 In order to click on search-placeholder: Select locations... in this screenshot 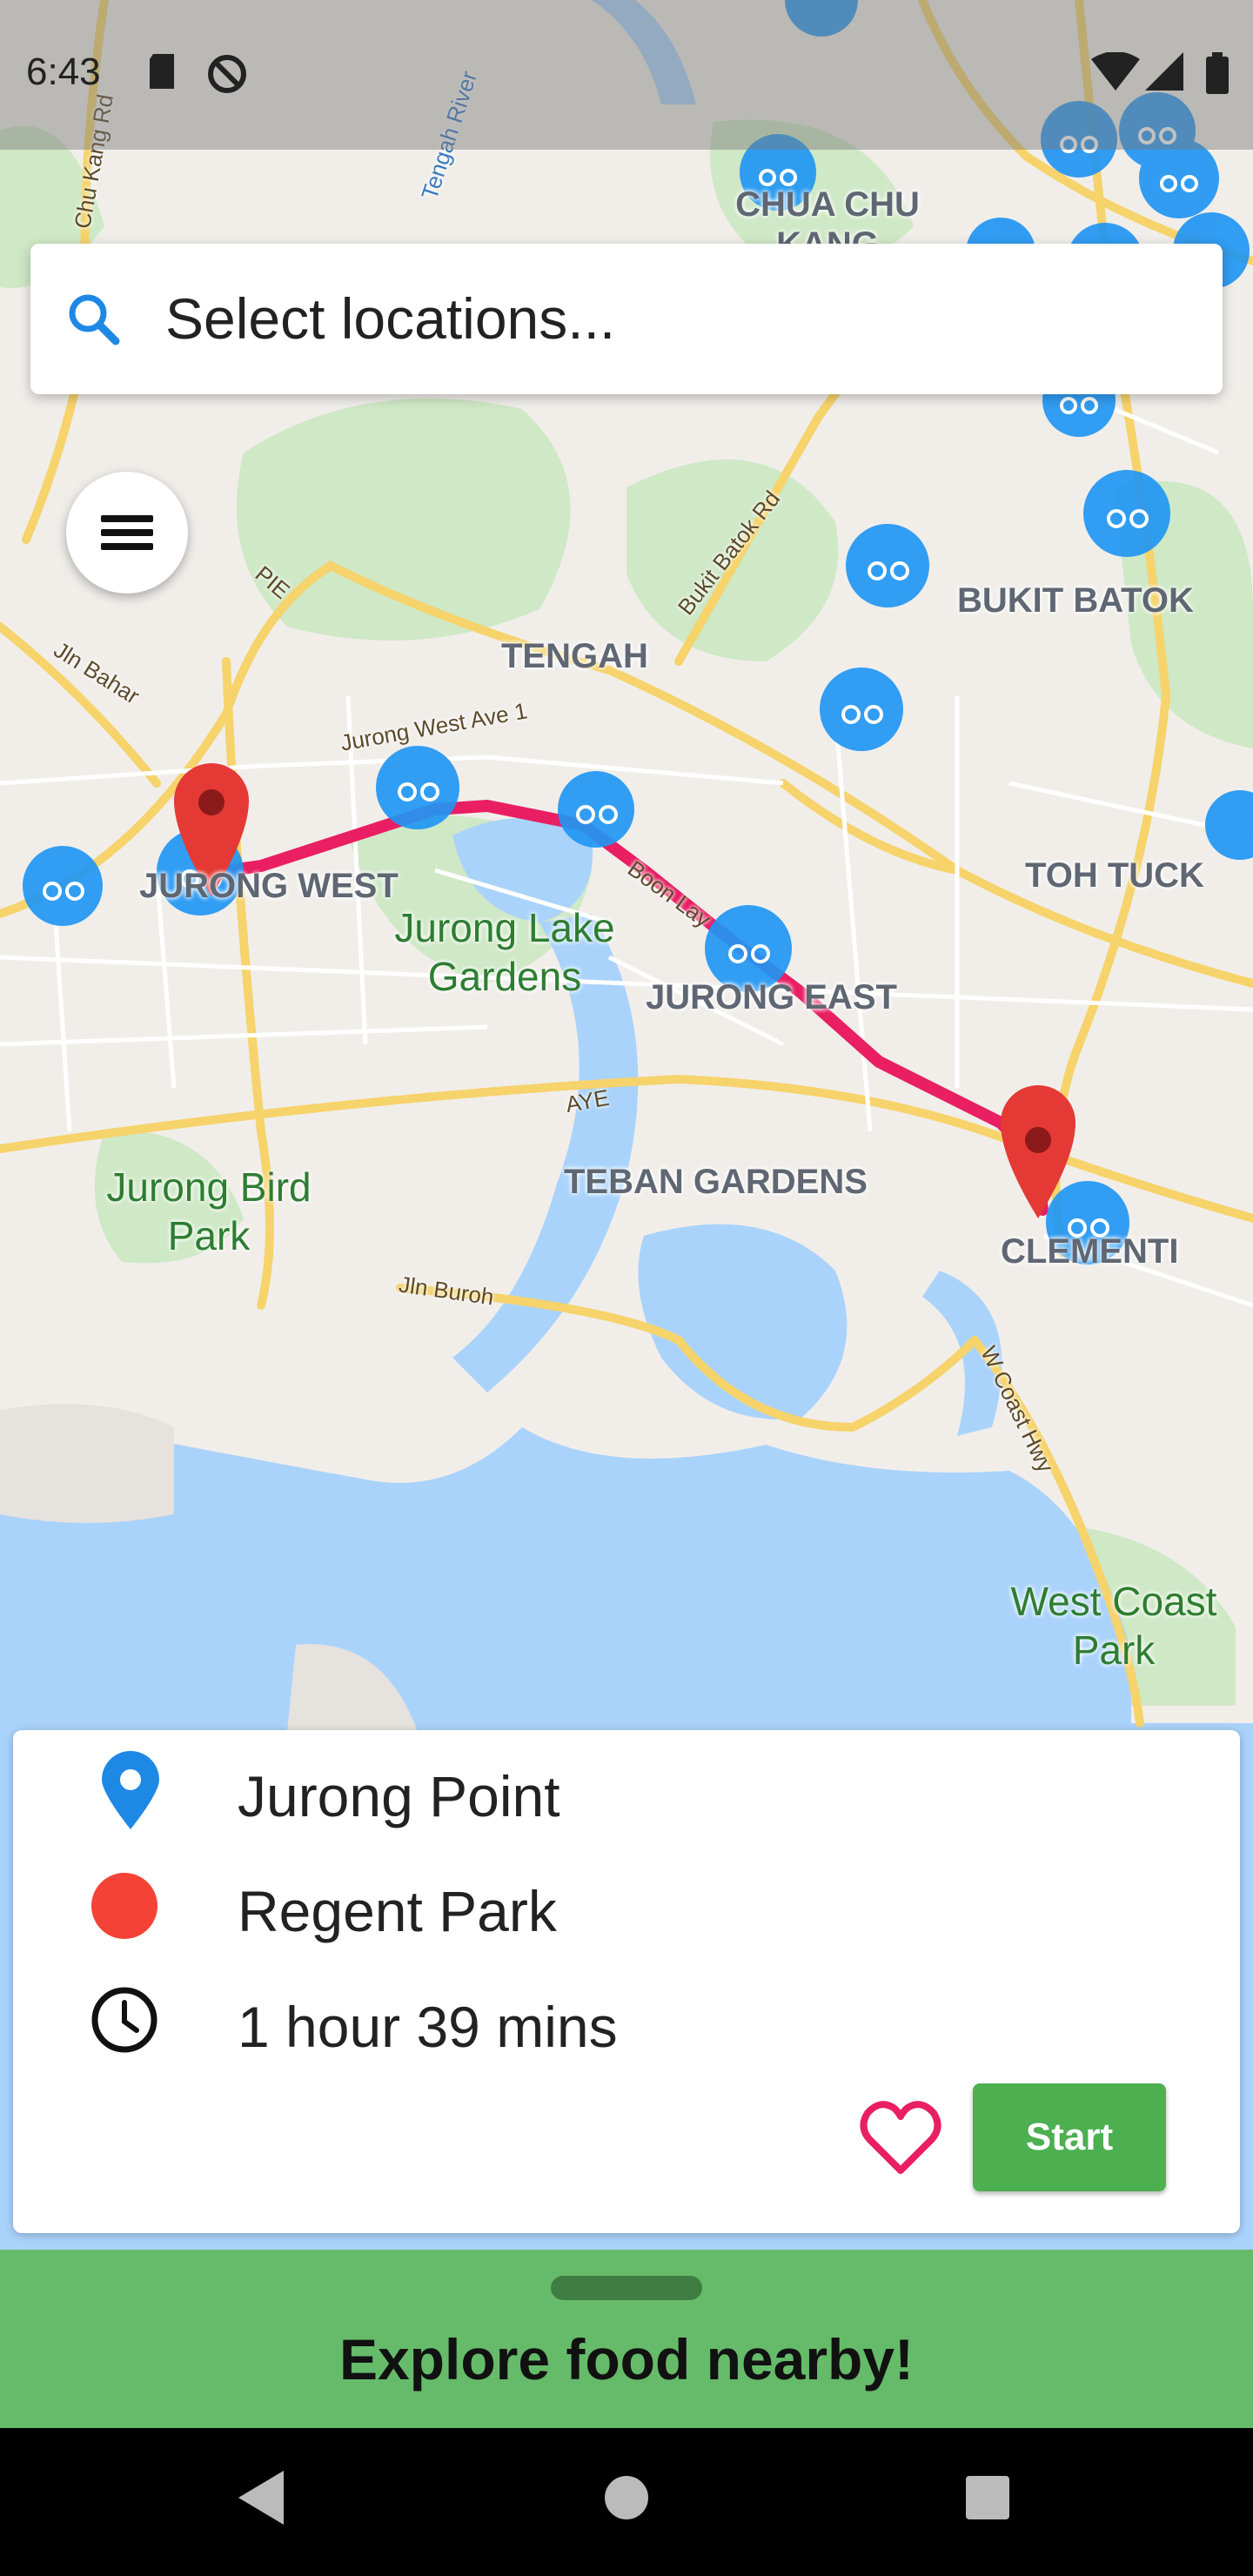, I will do `click(390, 318)`.